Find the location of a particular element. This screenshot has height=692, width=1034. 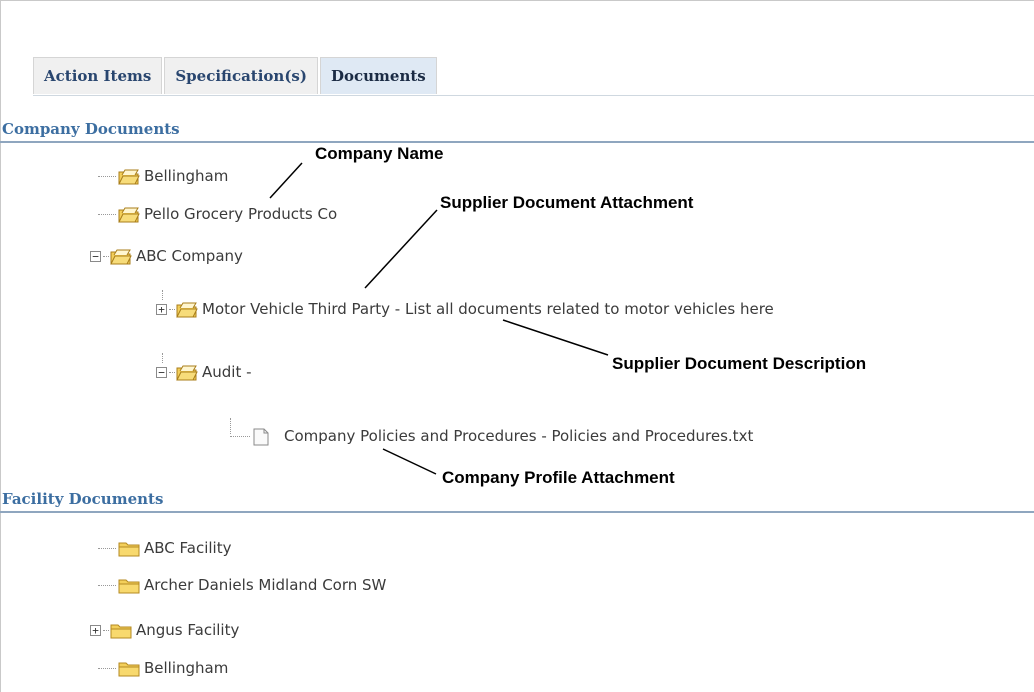

annotation-supplier-document-attachment: Supplier Document Attachment is located at coordinates (567, 202).